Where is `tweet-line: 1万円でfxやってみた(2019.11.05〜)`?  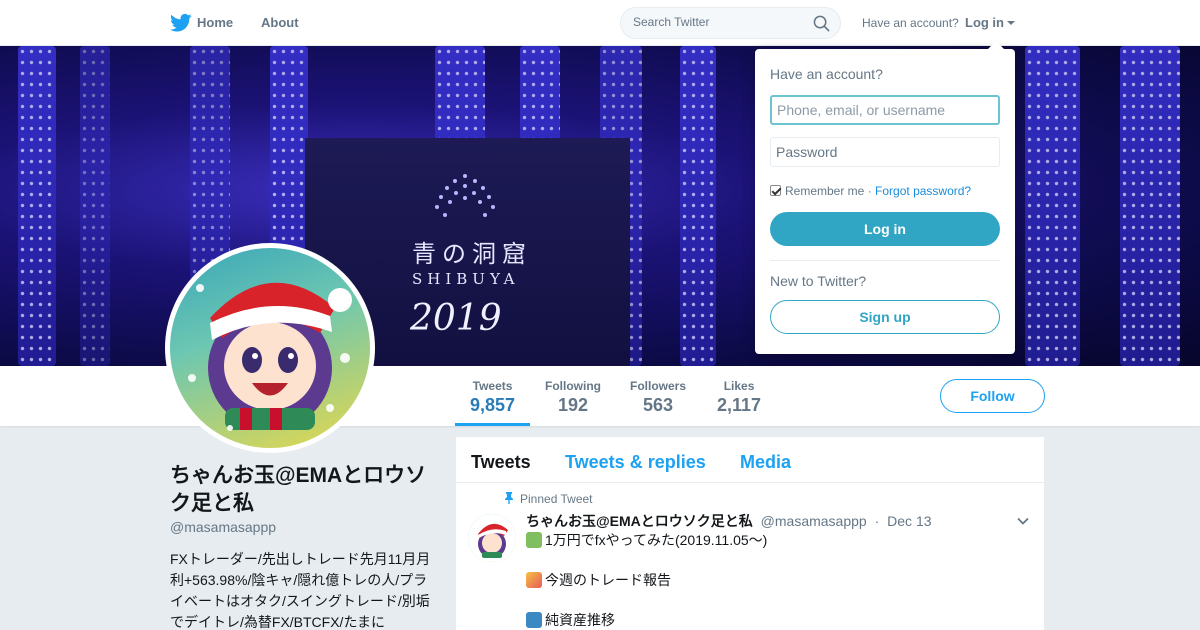 tweet-line: 1万円でfxやってみた(2019.11.05〜) is located at coordinates (776, 540).